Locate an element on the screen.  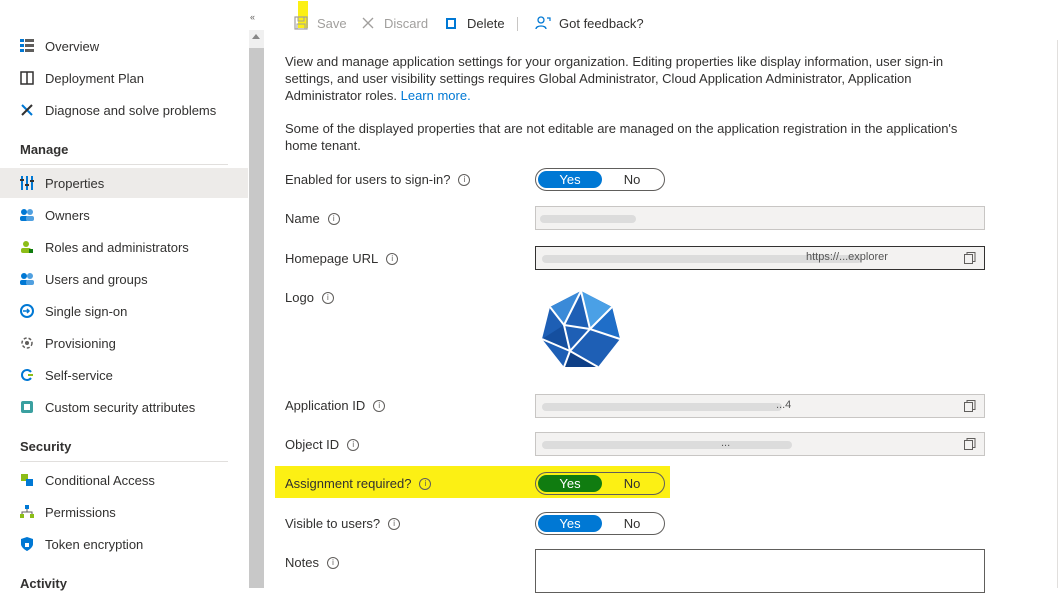
feedback-icon is located at coordinates (543, 23).